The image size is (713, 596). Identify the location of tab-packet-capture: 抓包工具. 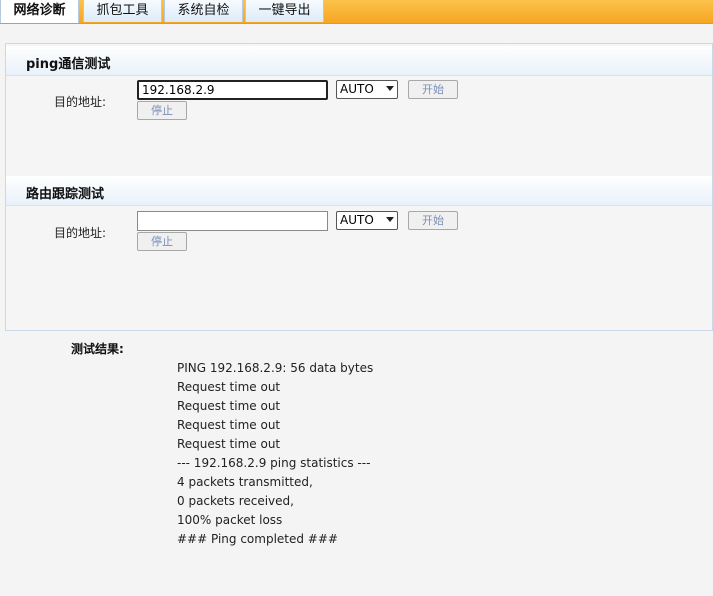
(122, 11).